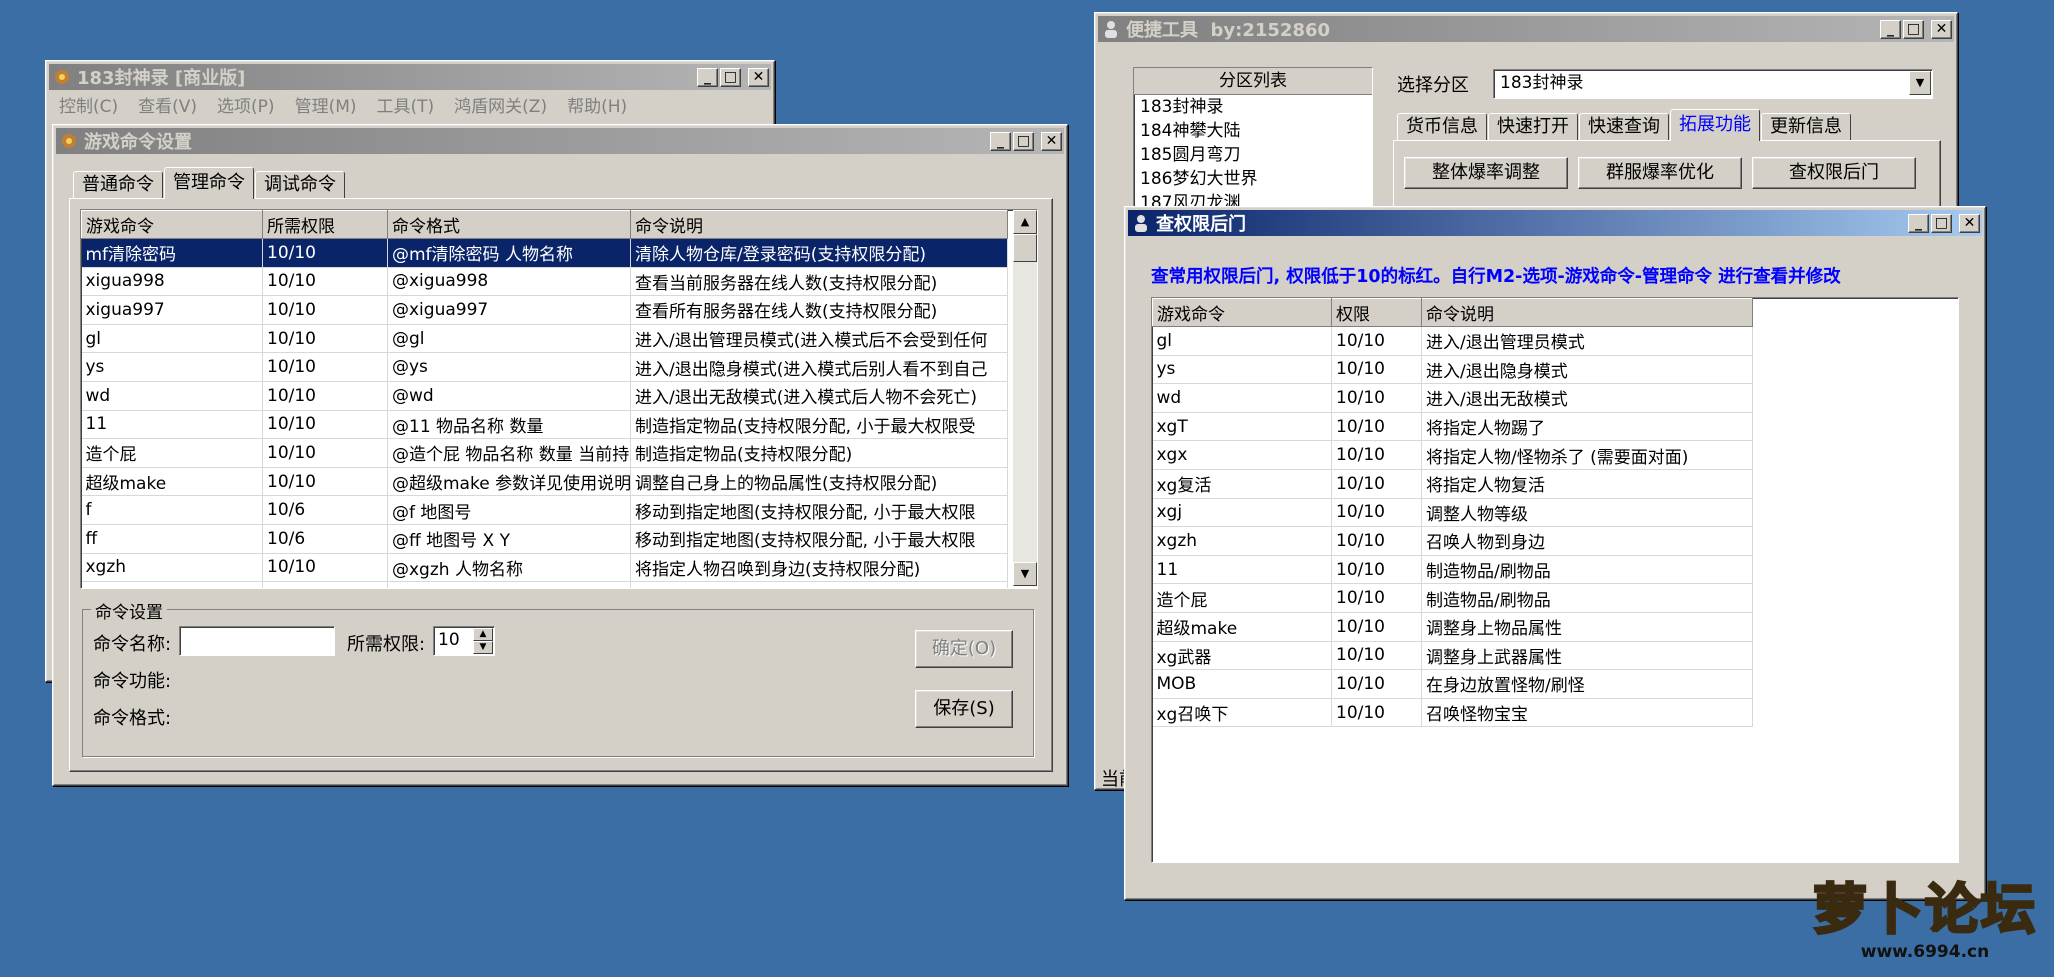 This screenshot has height=977, width=2054. Describe the element at coordinates (1715, 125) in the screenshot. I see `tab-extended-functions: 拓展功能` at that location.